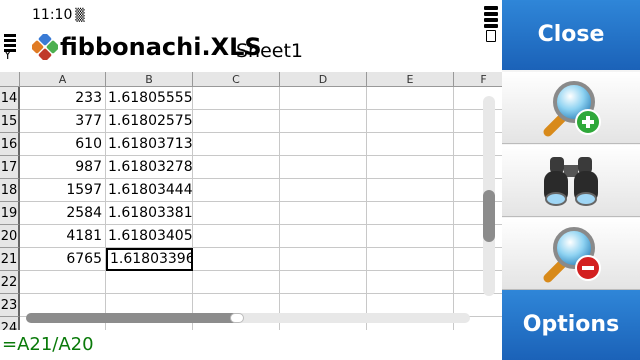  What do you see at coordinates (10, 190) in the screenshot?
I see `row-header-18: 18` at bounding box center [10, 190].